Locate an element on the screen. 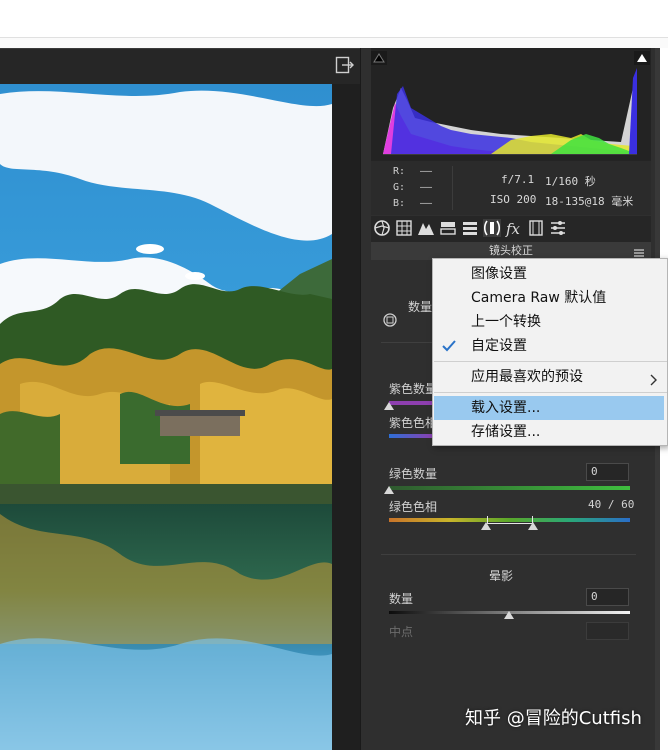 This screenshot has height=750, width=668. hsl-icon is located at coordinates (470, 228).